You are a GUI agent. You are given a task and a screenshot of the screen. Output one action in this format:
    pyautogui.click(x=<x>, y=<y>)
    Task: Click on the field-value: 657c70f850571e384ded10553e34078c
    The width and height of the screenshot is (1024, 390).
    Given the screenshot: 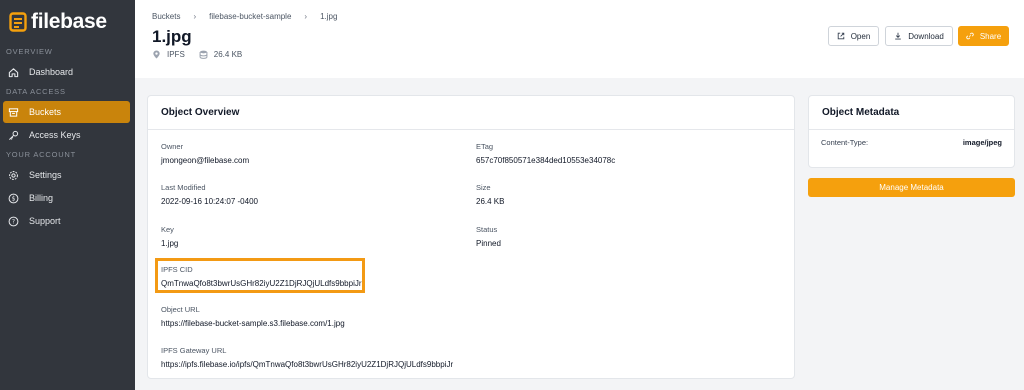 What is the action you would take?
    pyautogui.click(x=546, y=160)
    